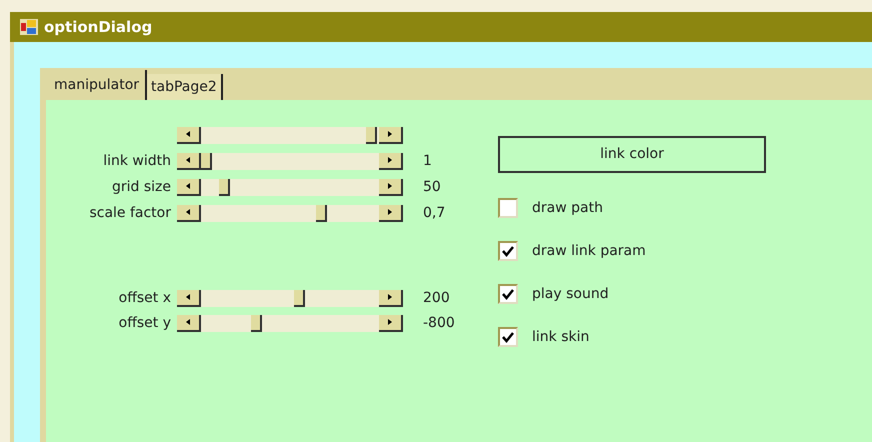 The height and width of the screenshot is (442, 872). What do you see at coordinates (632, 154) in the screenshot?
I see `link-color-button: link color` at bounding box center [632, 154].